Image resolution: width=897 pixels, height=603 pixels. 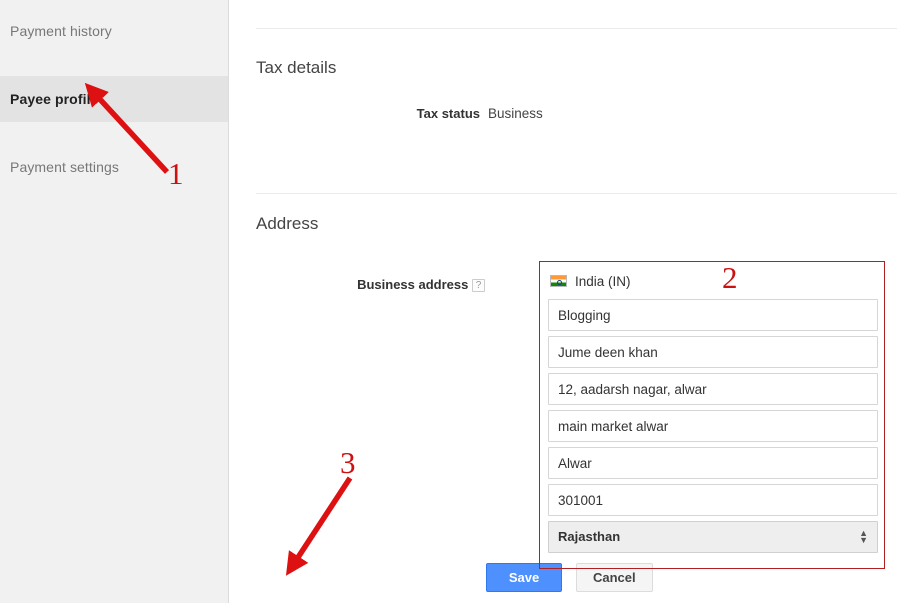 What do you see at coordinates (61, 31) in the screenshot?
I see `sidebar-item-label: Payment history` at bounding box center [61, 31].